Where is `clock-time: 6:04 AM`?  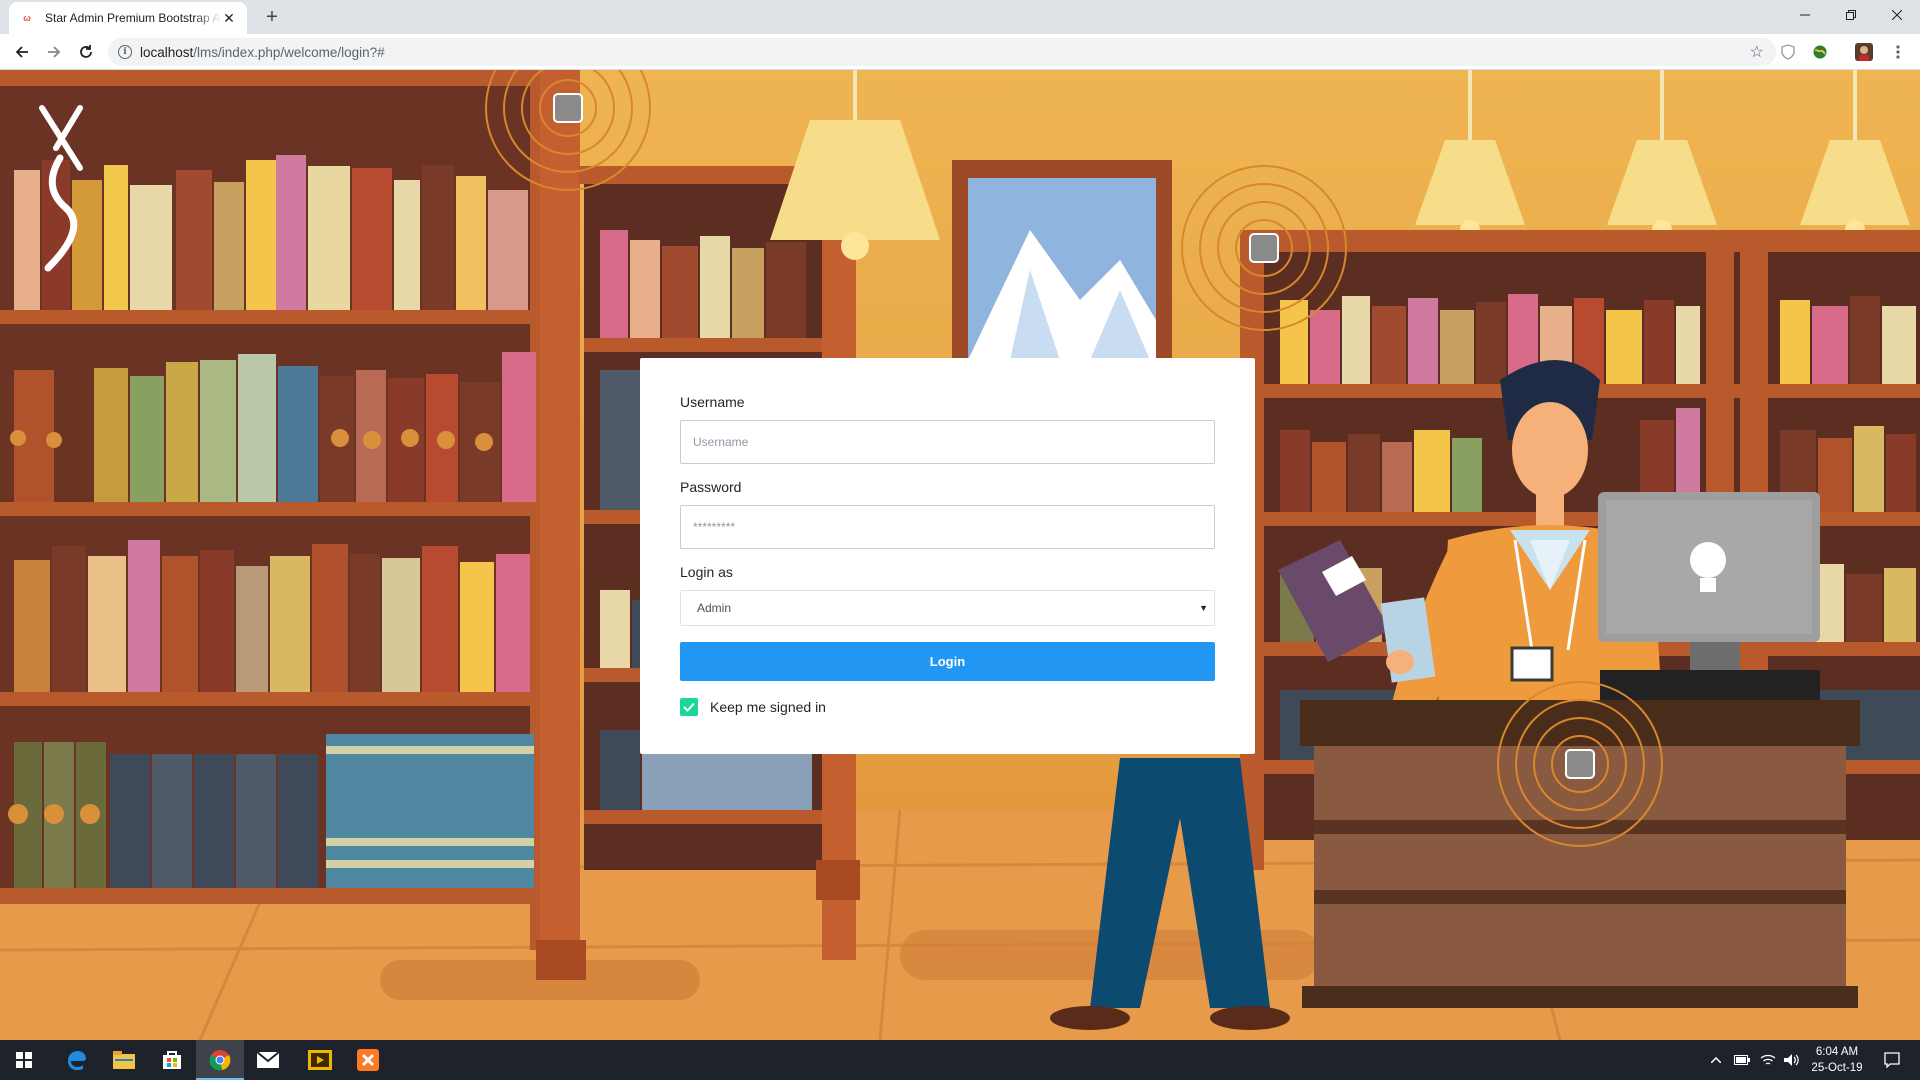
clock-time: 6:04 AM is located at coordinates (1837, 1052).